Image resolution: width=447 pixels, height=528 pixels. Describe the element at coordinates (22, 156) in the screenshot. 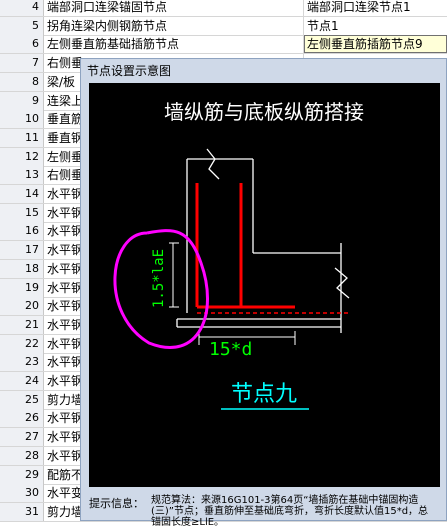

I see `row-number: 12` at that location.